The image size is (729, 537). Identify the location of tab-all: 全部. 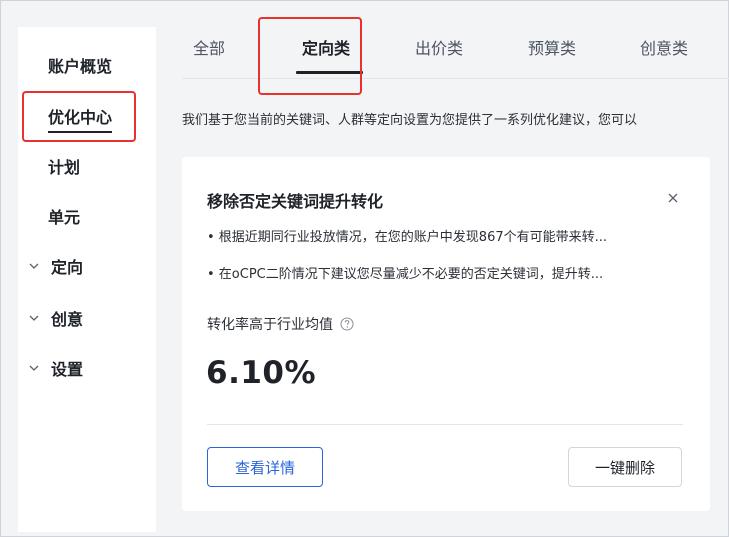
(209, 47).